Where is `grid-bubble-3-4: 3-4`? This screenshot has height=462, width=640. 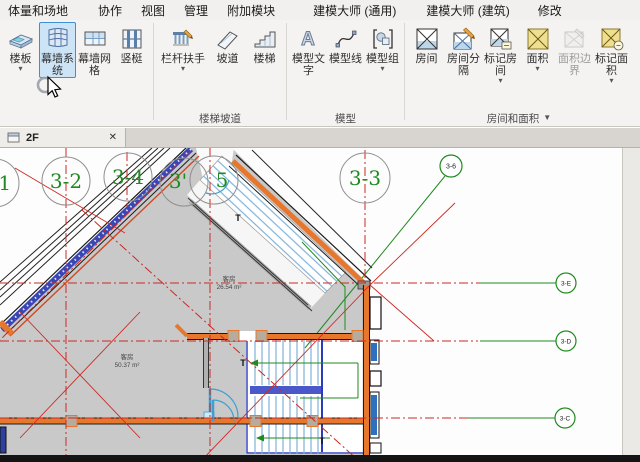
grid-bubble-3-4: 3-4 is located at coordinates (128, 177).